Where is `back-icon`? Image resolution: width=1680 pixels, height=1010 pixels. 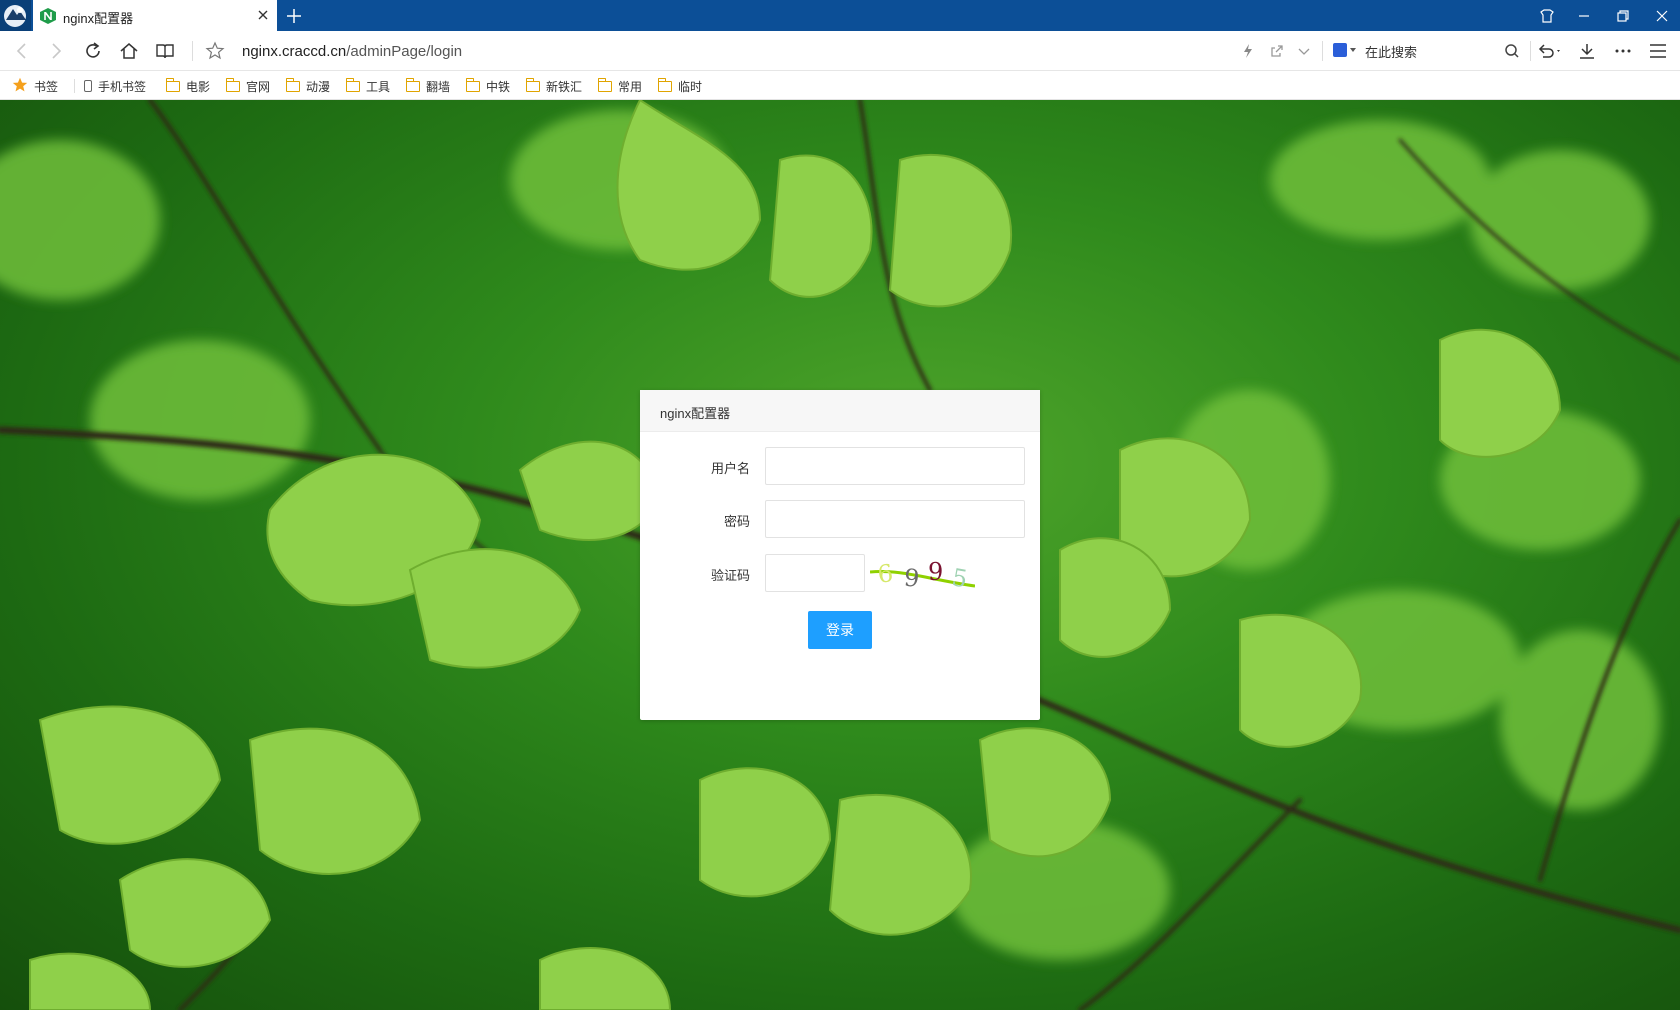
back-icon is located at coordinates (22, 51).